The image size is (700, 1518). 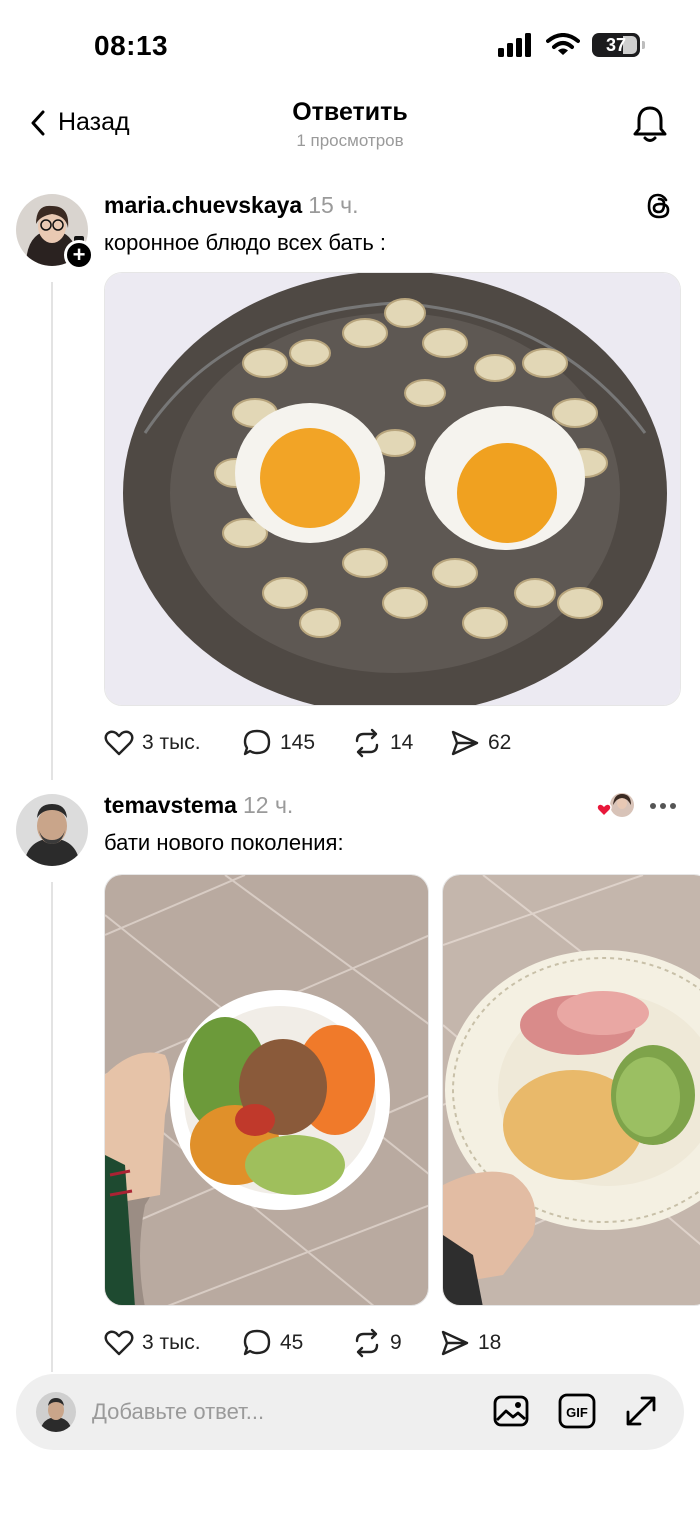 I want to click on username: maria.chuevskaya, so click(x=203, y=205).